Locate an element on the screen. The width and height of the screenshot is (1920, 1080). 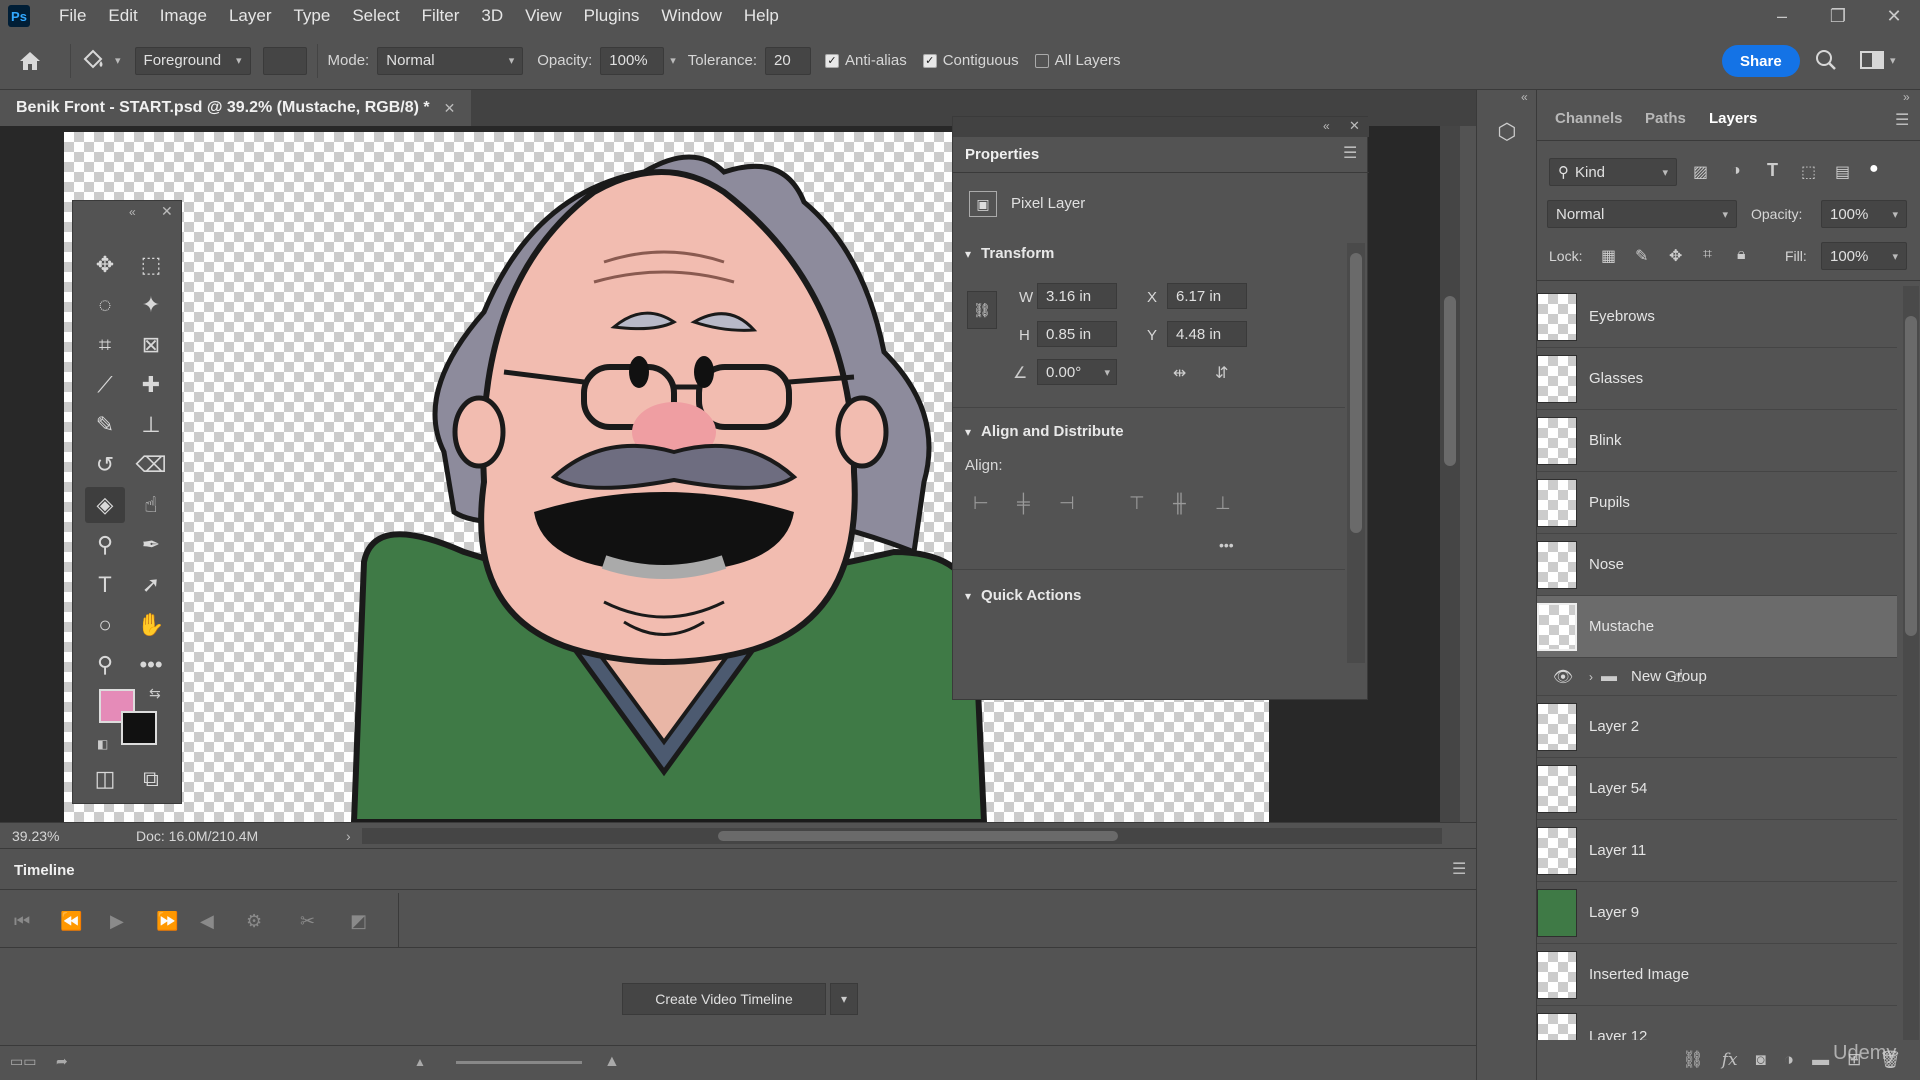
canvas-horizontal-scrollbar is located at coordinates (902, 836).